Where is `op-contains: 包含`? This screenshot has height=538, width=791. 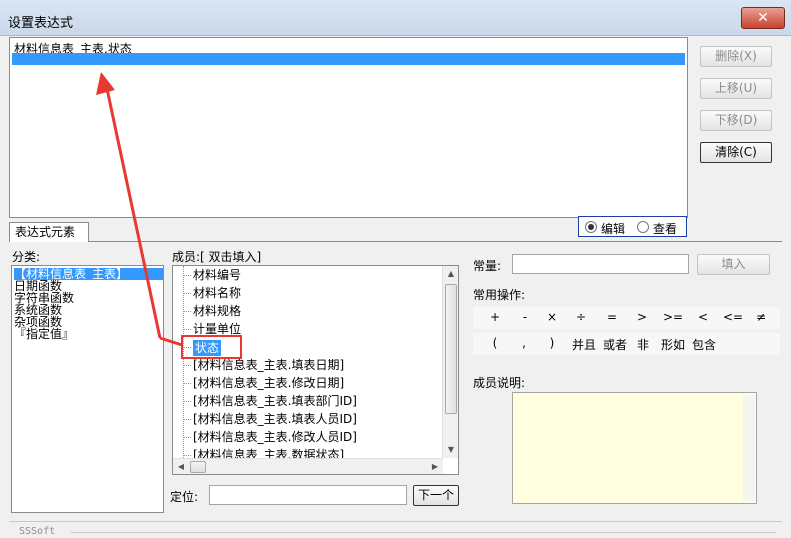
op-contains: 包含 is located at coordinates (704, 344).